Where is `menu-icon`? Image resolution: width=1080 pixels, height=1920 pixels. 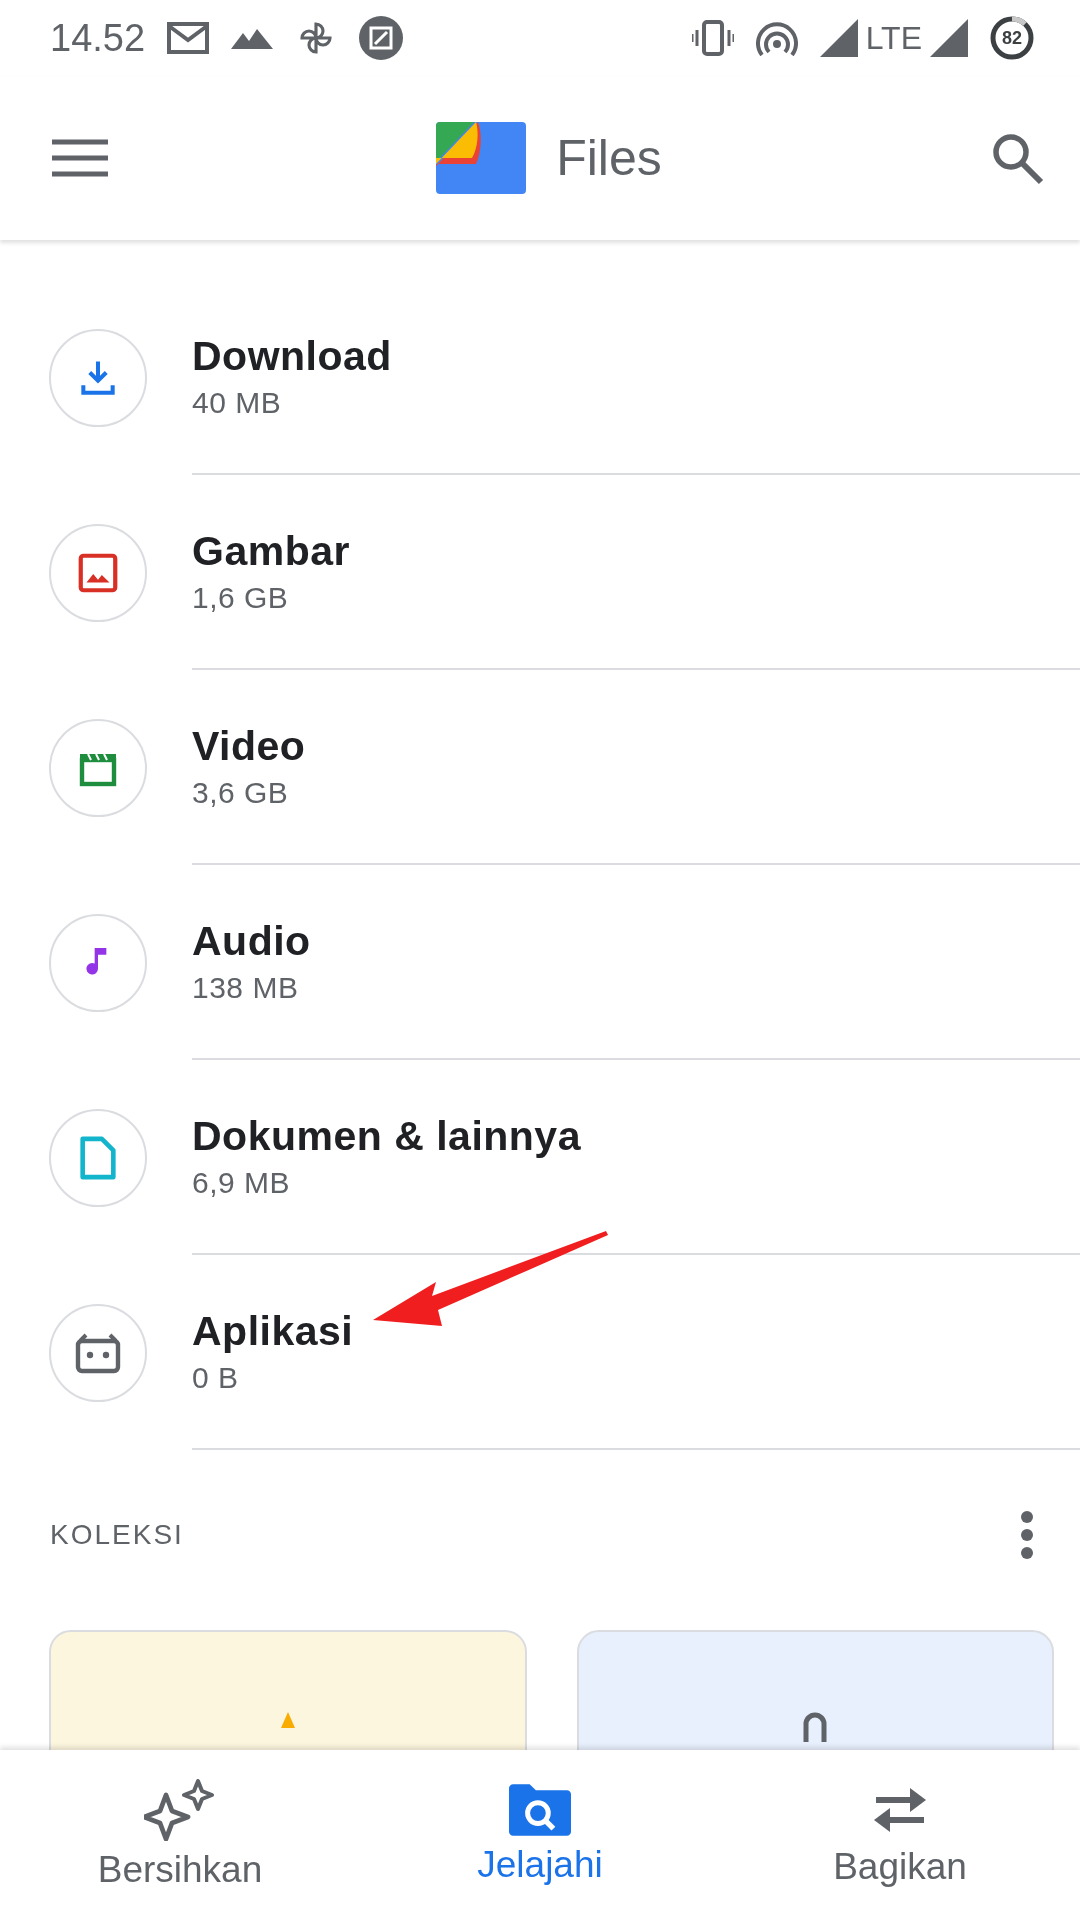
menu-icon is located at coordinates (80, 158).